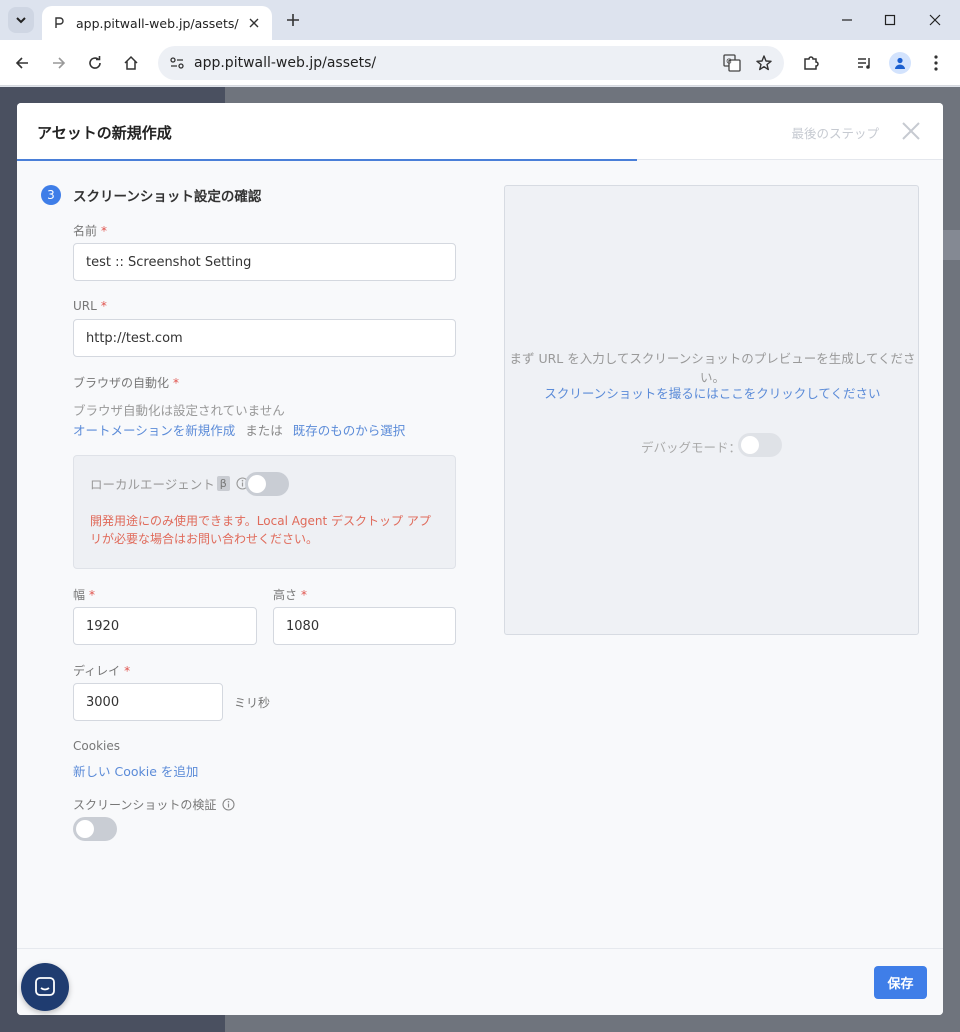 Image resolution: width=960 pixels, height=1032 pixels. Describe the element at coordinates (728, 62) in the screenshot. I see `svg-text: G` at that location.